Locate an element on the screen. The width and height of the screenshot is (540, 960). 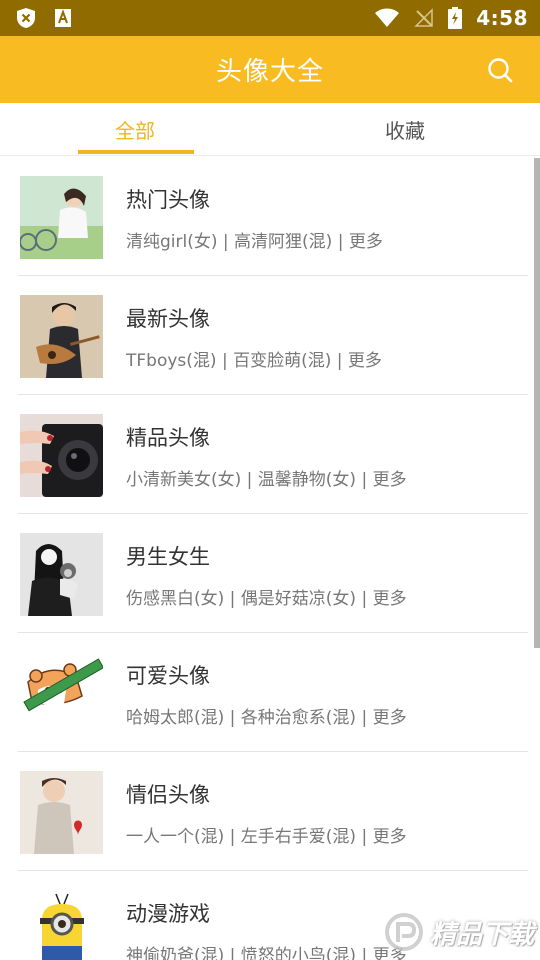
watermark-text: 精品下载 is located at coordinates (481, 934).